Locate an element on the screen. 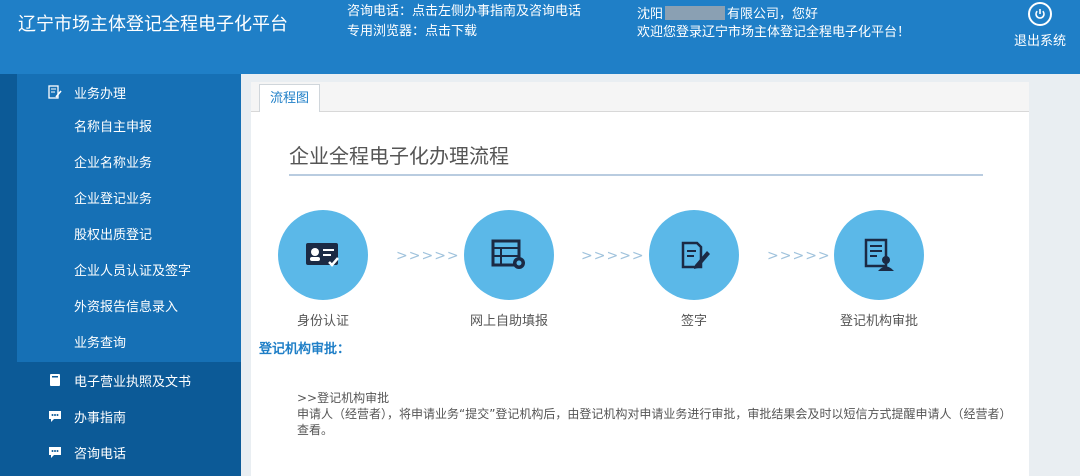  step-identity: 身份认证 is located at coordinates (323, 269).